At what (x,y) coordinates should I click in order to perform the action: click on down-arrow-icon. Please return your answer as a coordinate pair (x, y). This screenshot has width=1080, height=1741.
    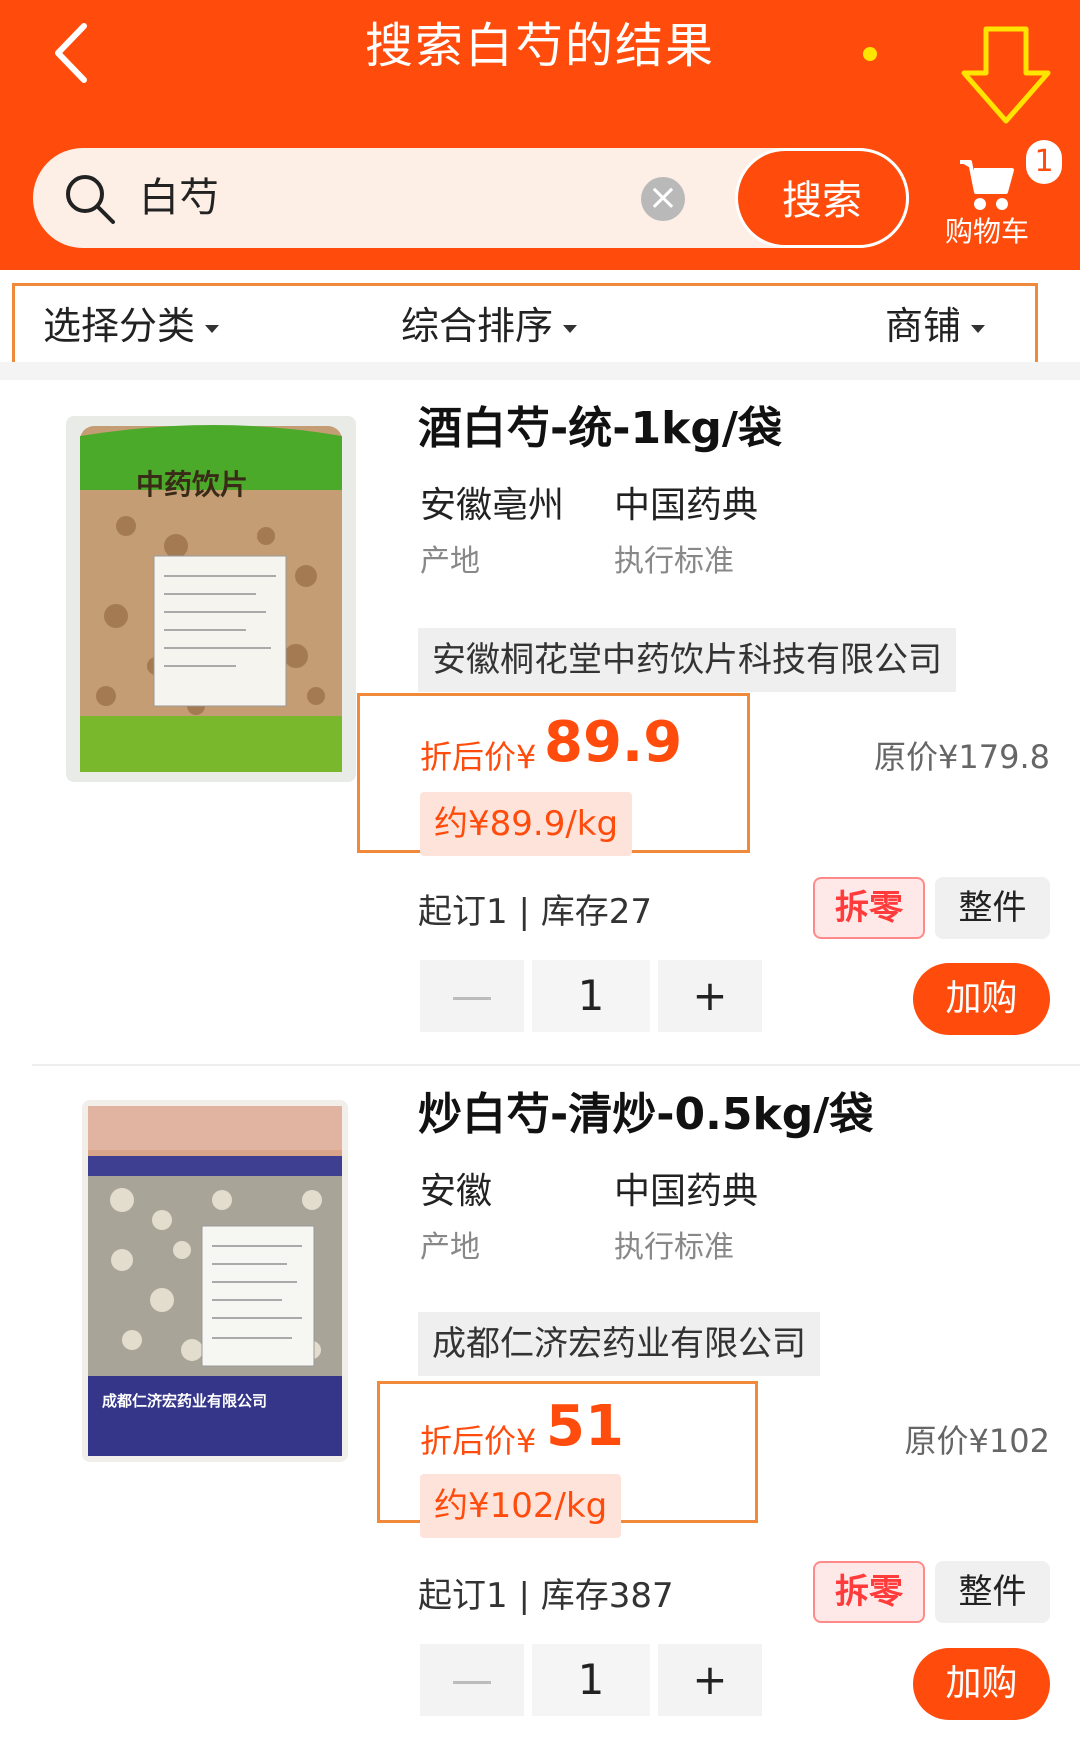
    Looking at the image, I should click on (1006, 76).